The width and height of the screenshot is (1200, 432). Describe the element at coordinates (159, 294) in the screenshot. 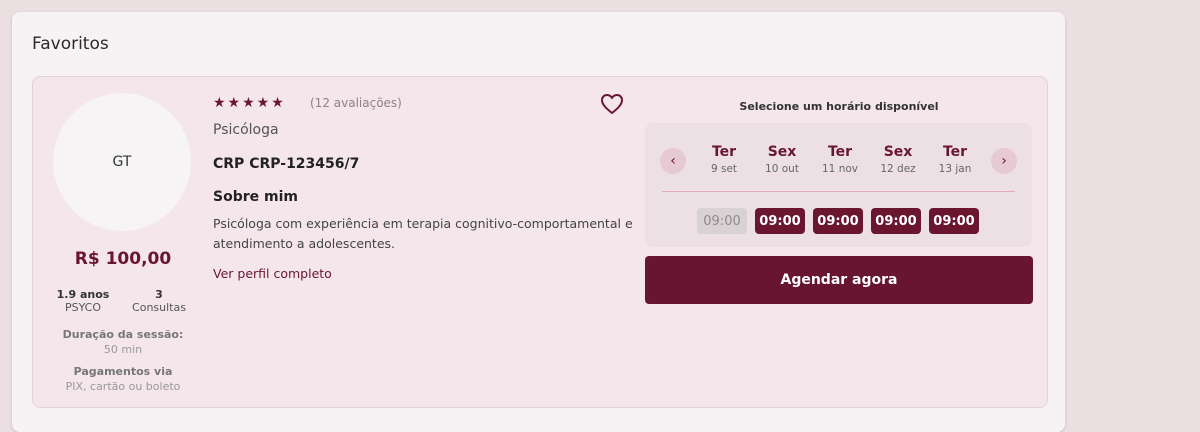

I see `stat-value: 3` at that location.